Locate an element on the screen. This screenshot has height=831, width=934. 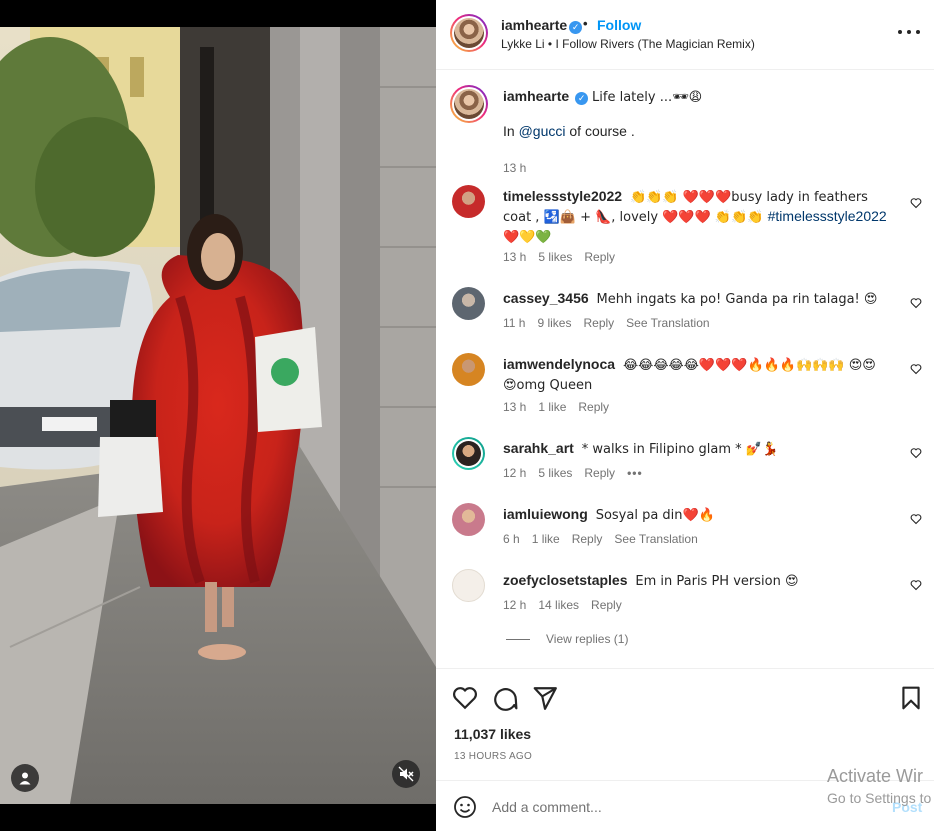
caption-meta: 13 h is located at coordinates (514, 168).